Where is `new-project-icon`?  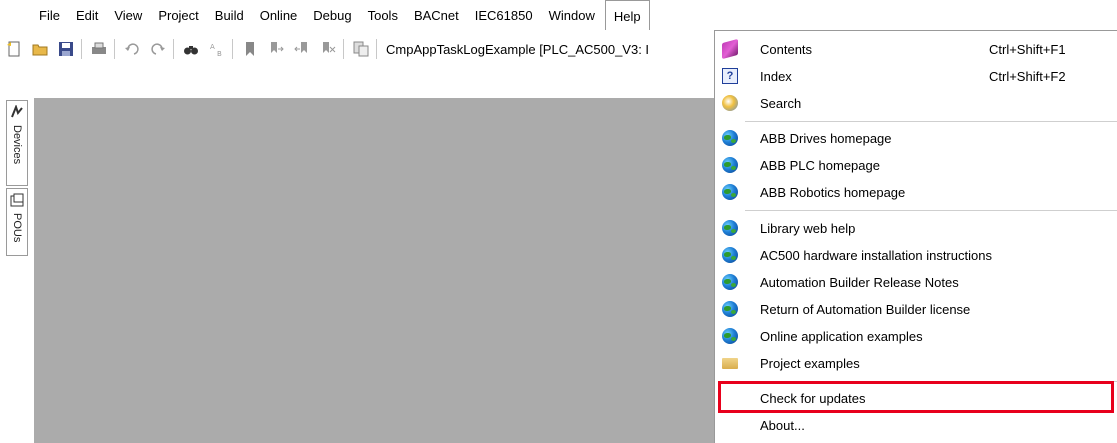
new-project-icon is located at coordinates (14, 49).